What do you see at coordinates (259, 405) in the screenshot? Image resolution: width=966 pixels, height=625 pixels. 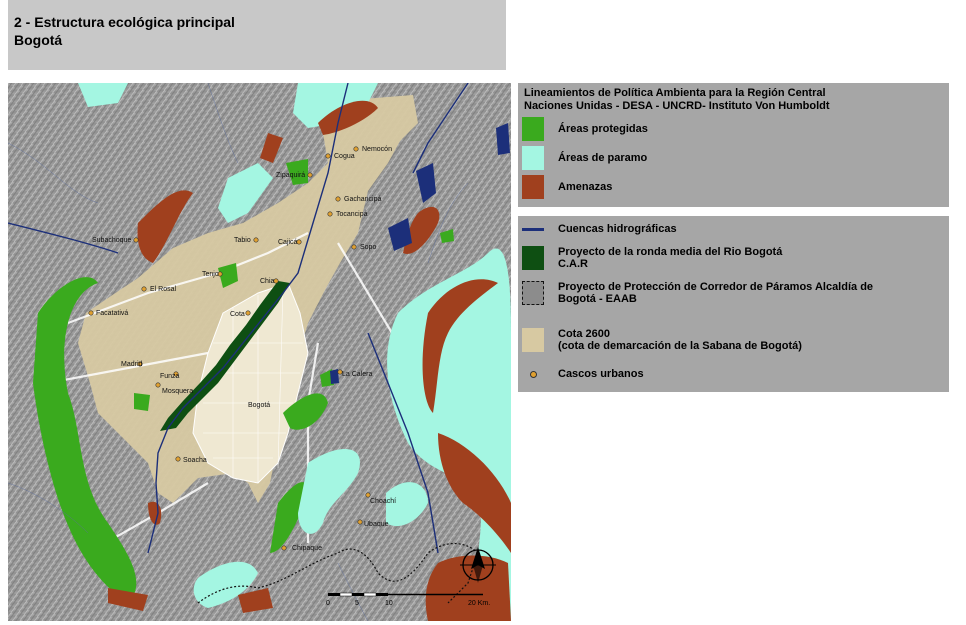 I see `town-bogota-label: Bogotá` at bounding box center [259, 405].